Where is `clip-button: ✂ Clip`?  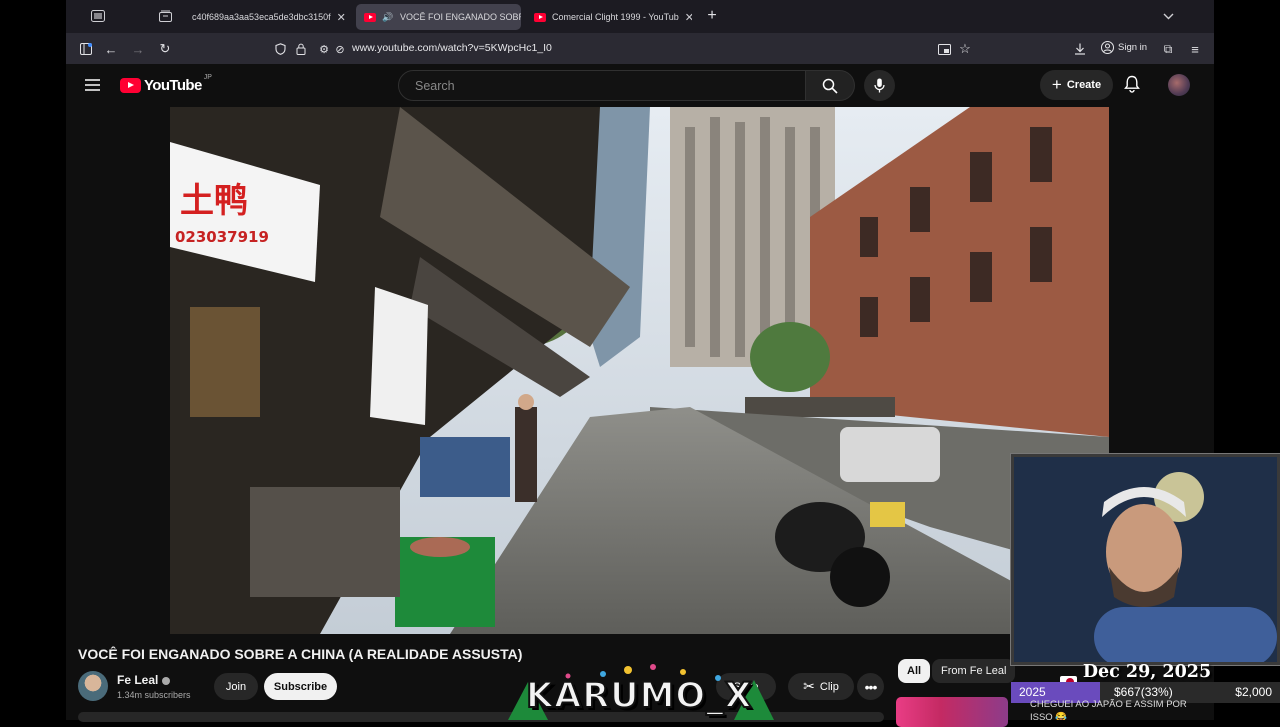
clip-button: ✂ Clip is located at coordinates (821, 686).